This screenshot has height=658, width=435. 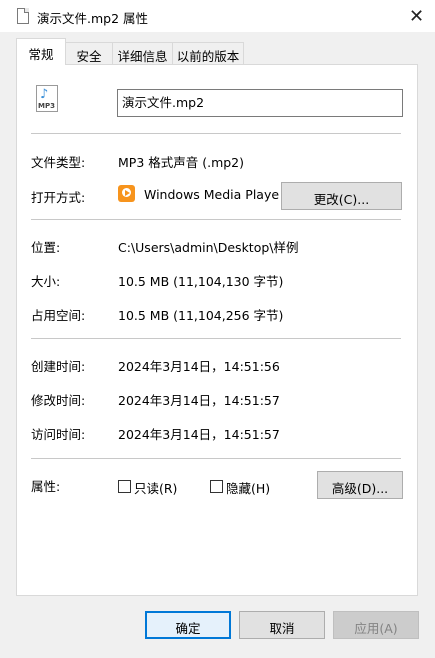 I want to click on cancel-button: 取消, so click(x=282, y=625).